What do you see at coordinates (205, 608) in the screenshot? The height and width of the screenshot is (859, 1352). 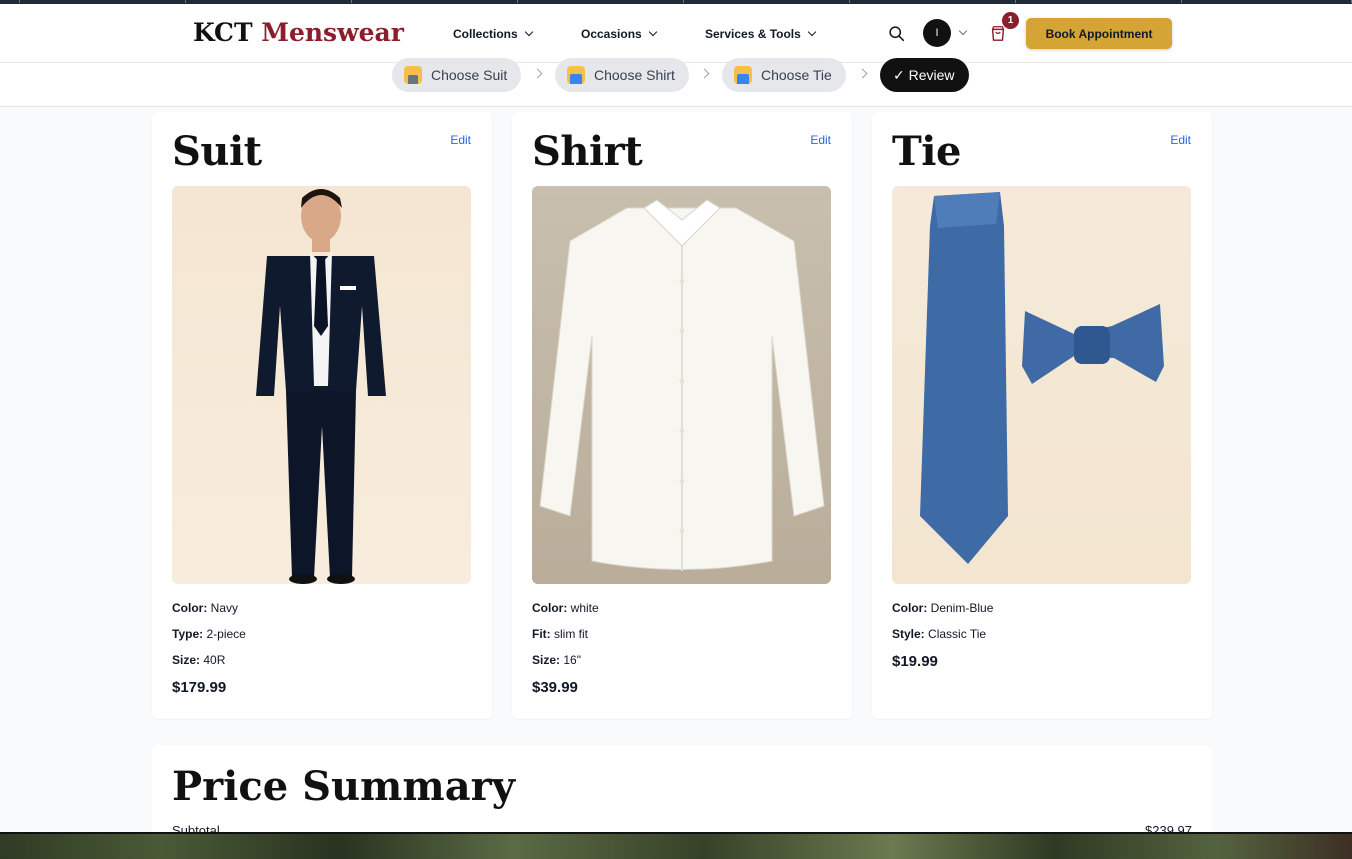 I see `suit-color: Color: Navy` at bounding box center [205, 608].